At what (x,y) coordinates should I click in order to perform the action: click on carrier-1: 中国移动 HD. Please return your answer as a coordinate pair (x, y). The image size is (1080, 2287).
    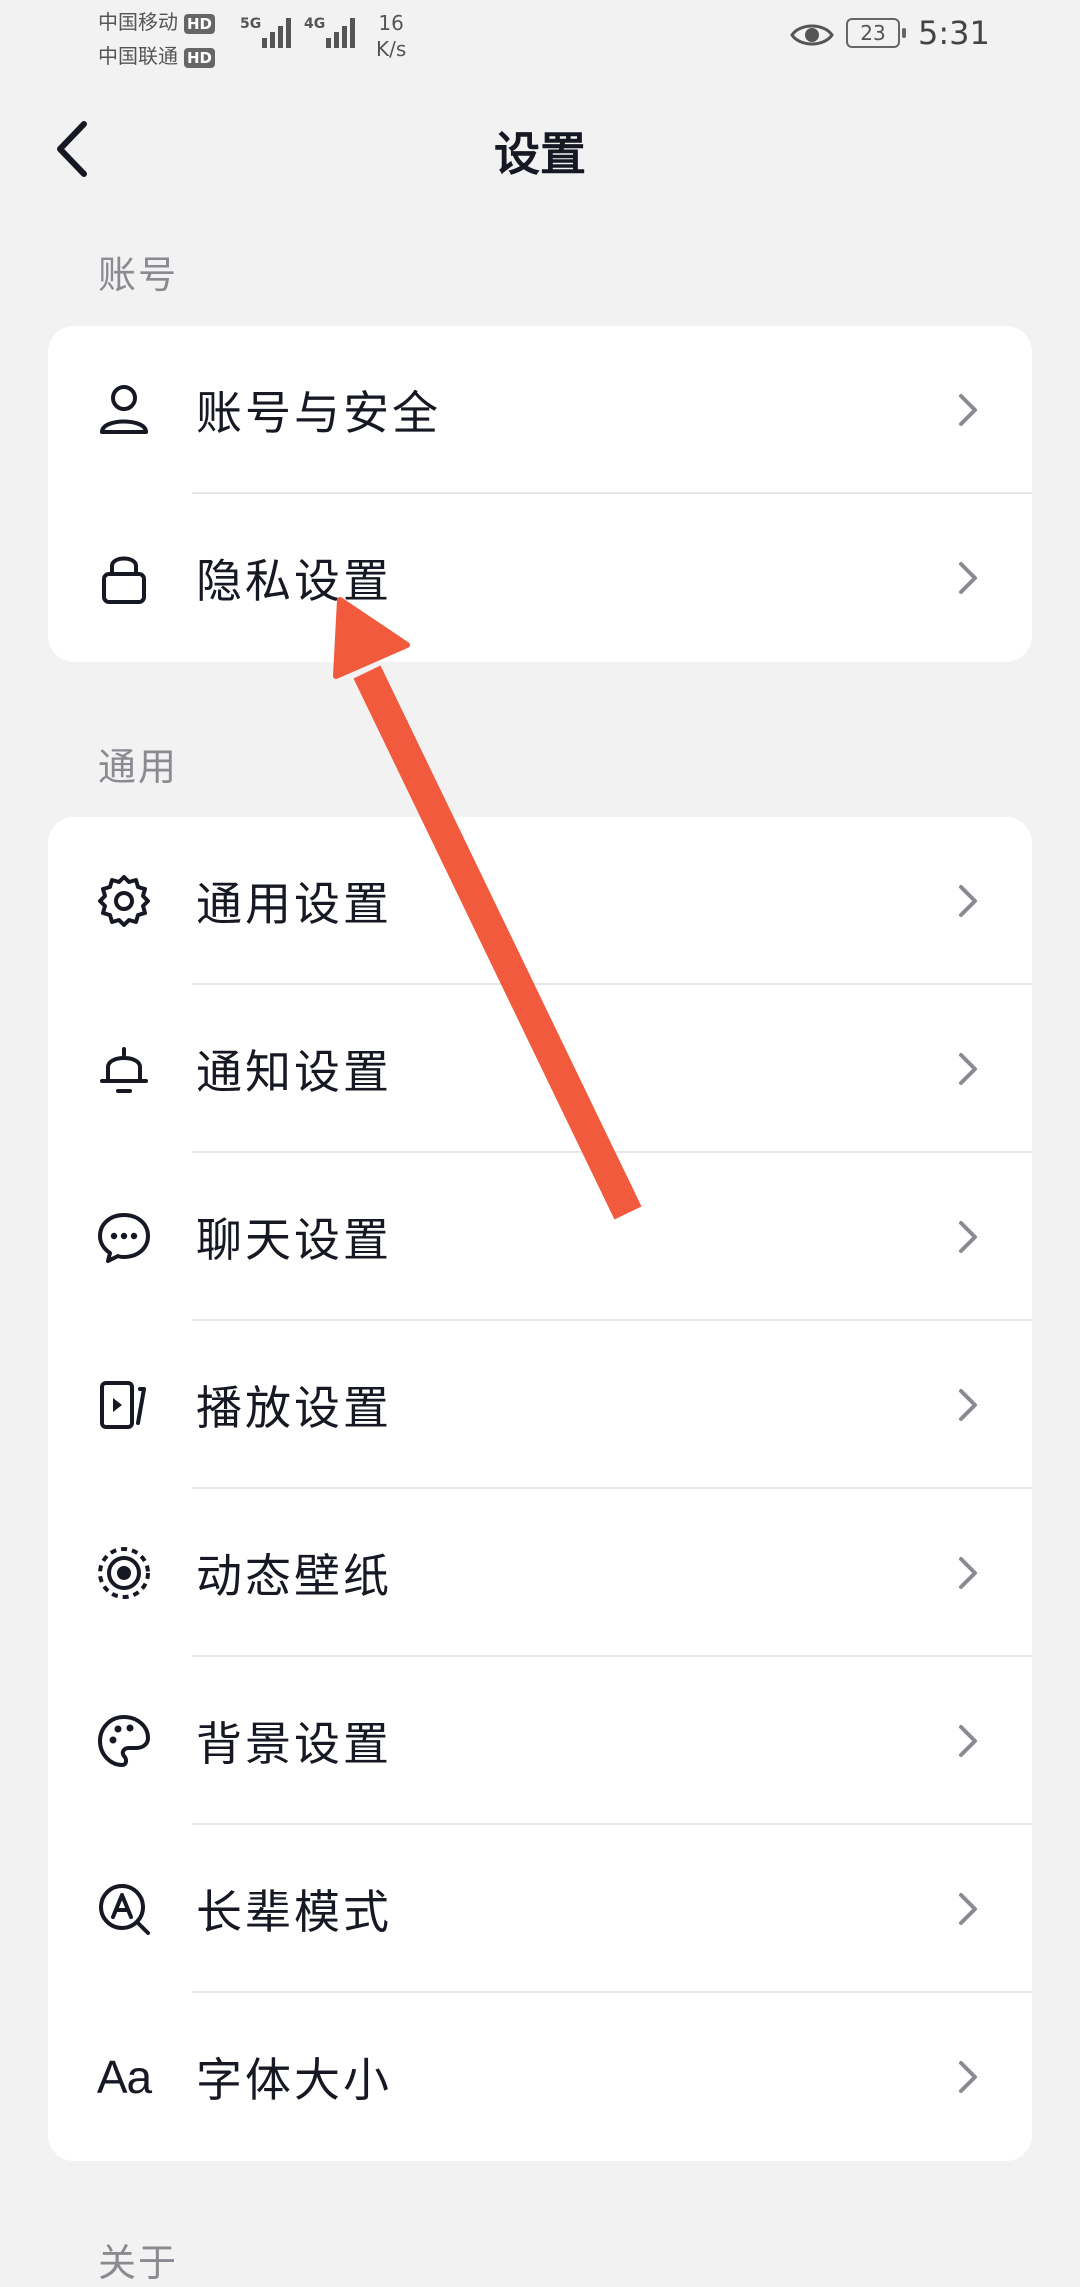
    Looking at the image, I should click on (157, 20).